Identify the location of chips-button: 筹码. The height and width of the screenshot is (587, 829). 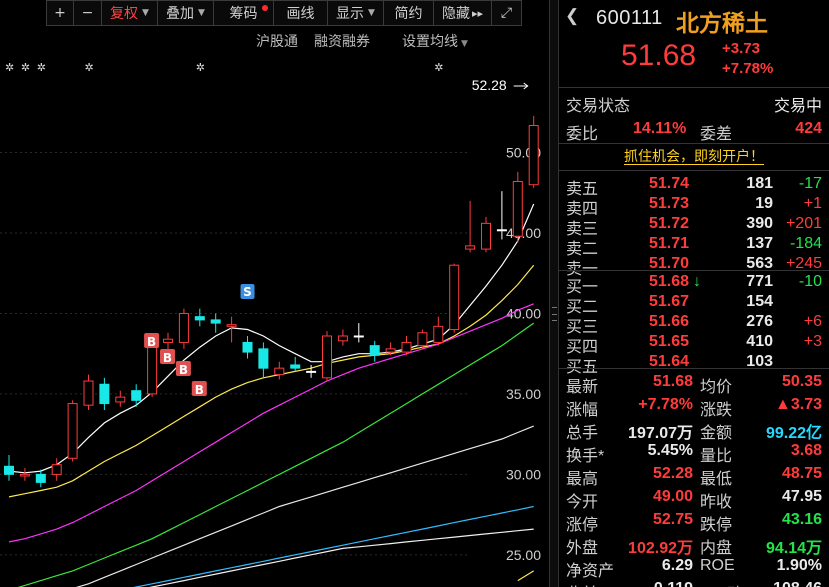
(244, 13).